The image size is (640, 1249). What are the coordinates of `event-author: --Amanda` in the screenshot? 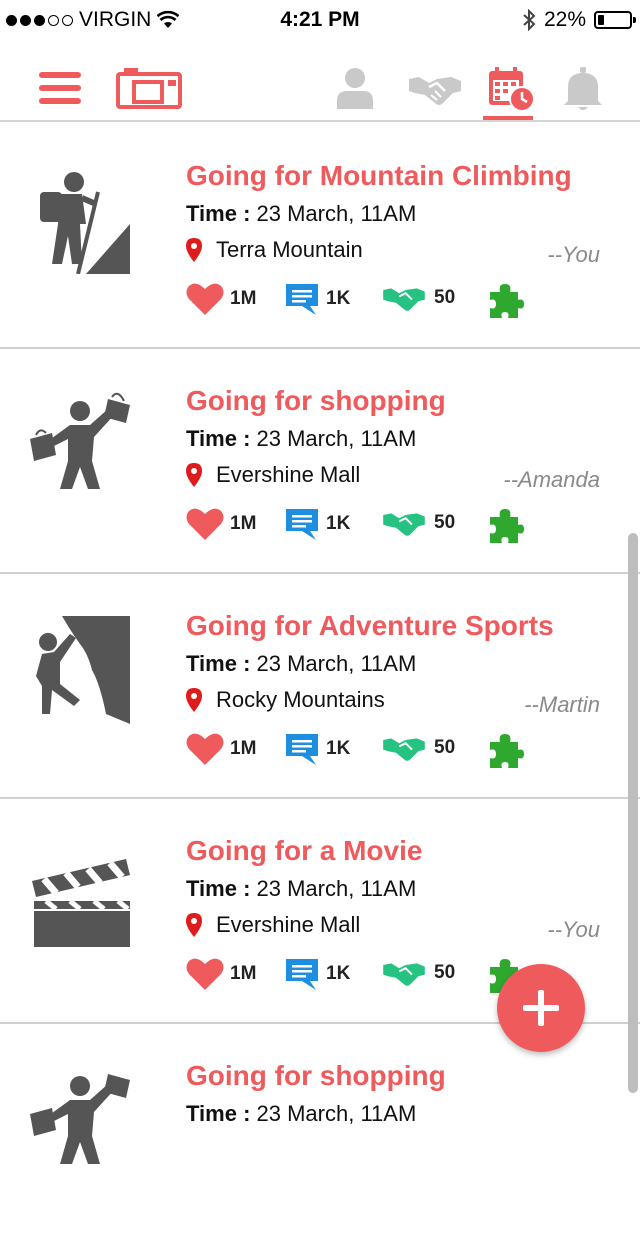 It's located at (551, 479).